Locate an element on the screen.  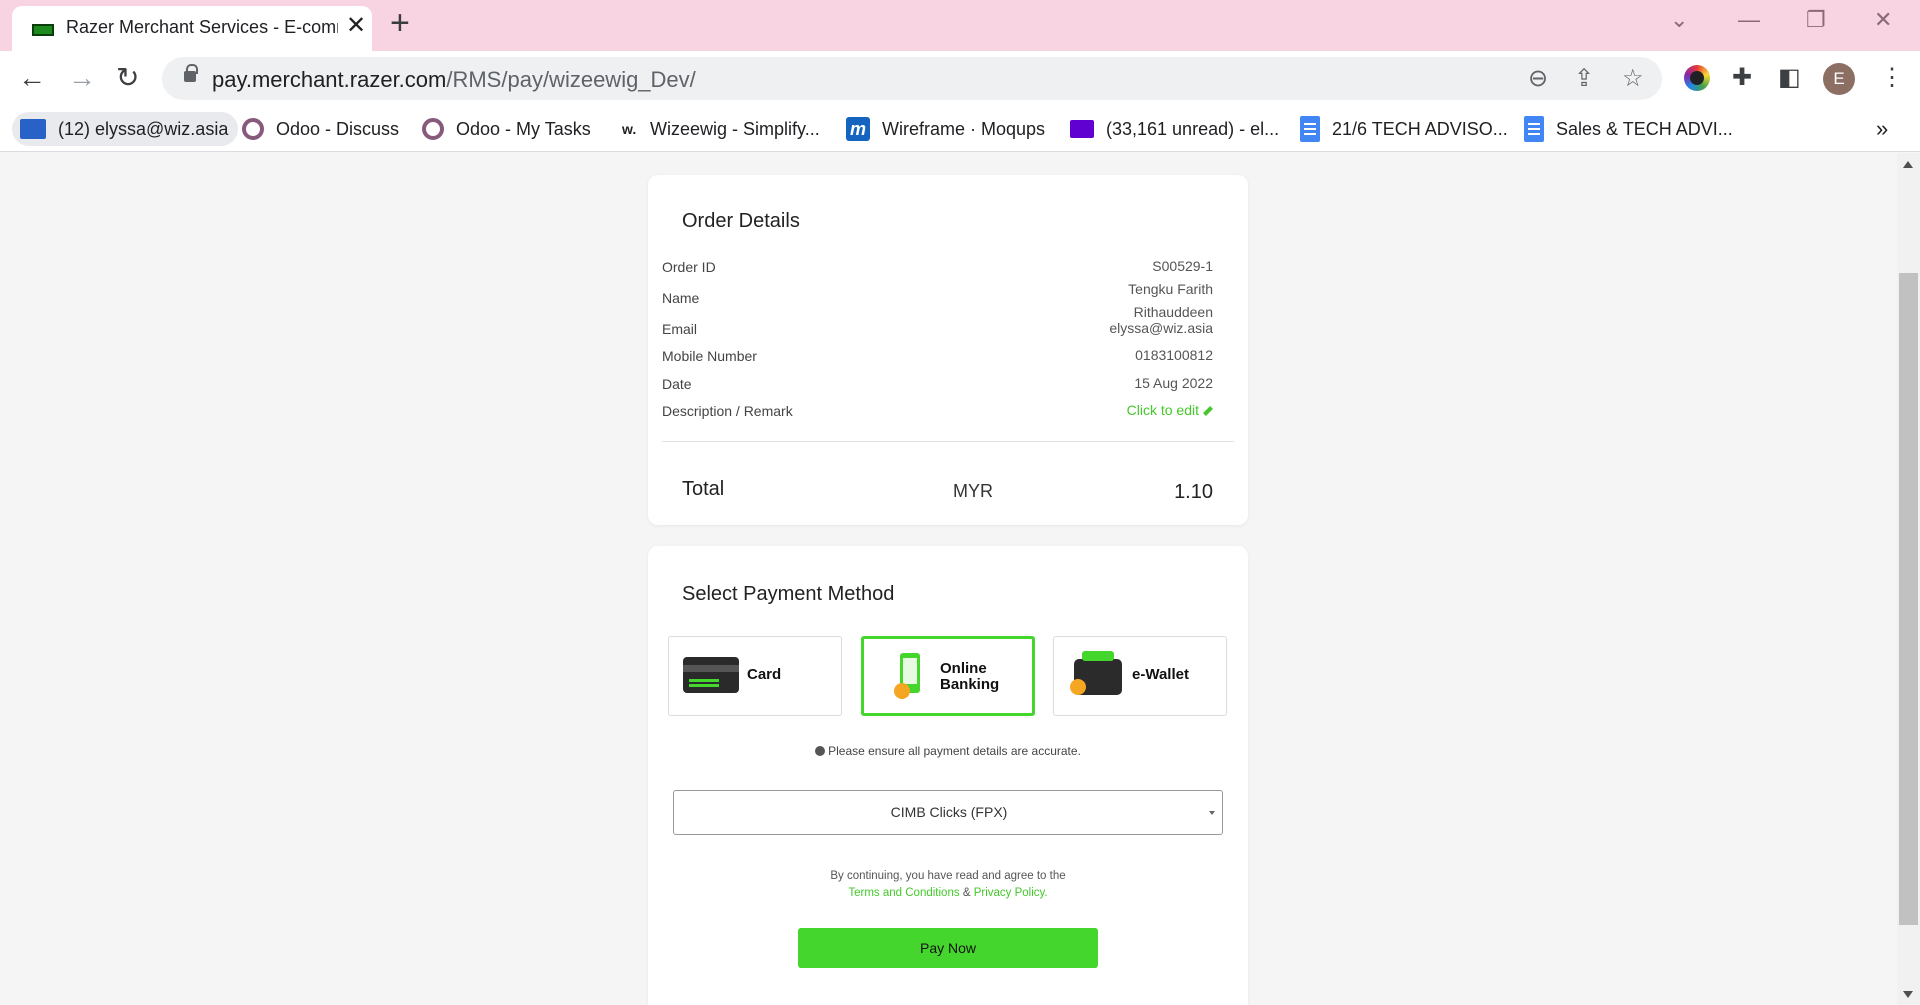
bookmark-star-icon: ☆ is located at coordinates (1633, 79).